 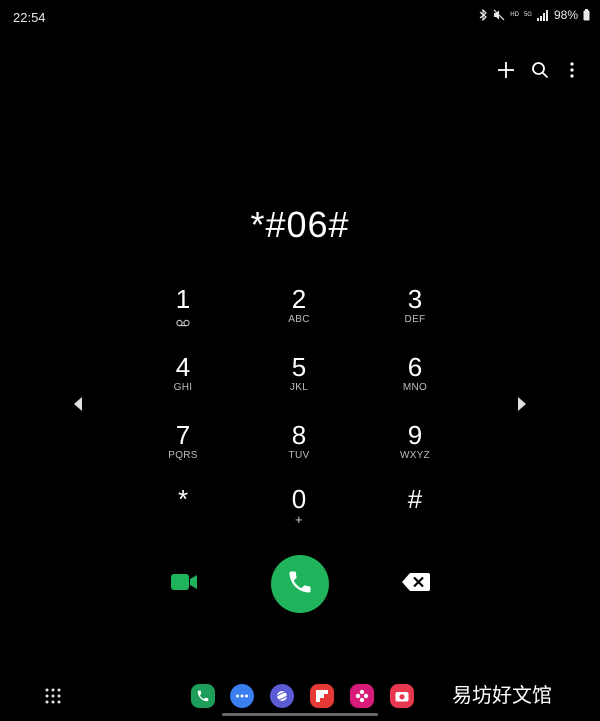 What do you see at coordinates (282, 696) in the screenshot?
I see `internet-app-icon` at bounding box center [282, 696].